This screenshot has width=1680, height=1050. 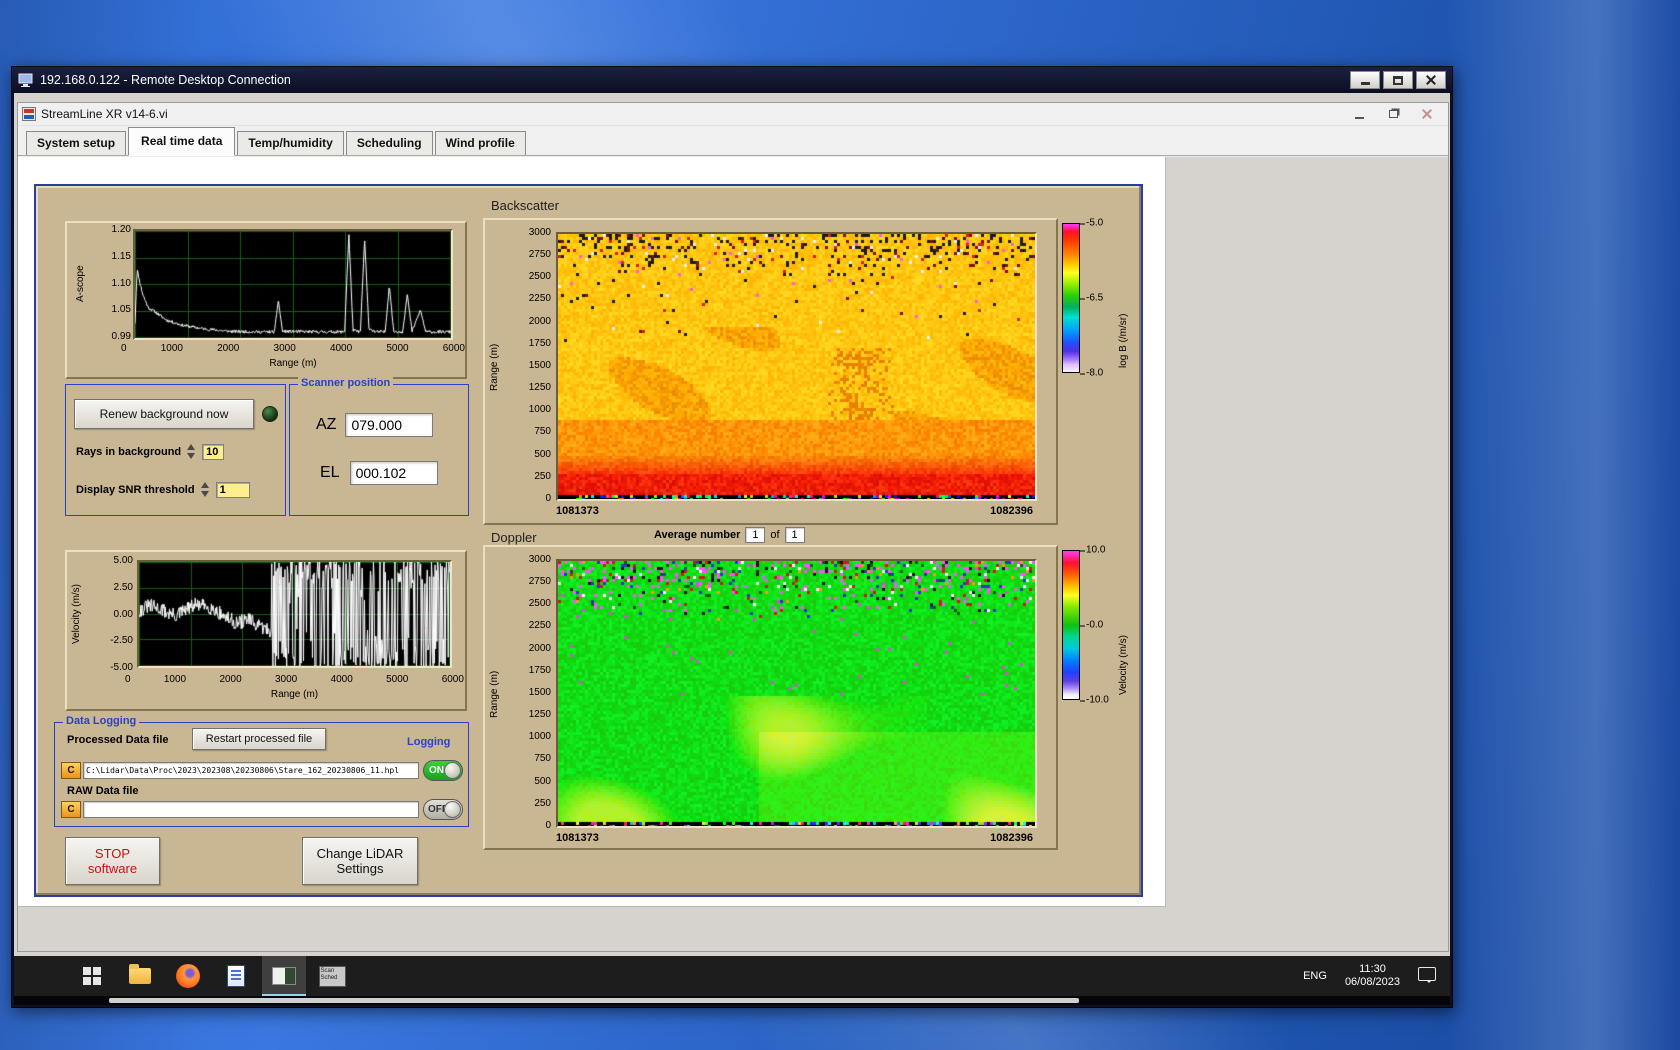 I want to click on average-total-field: 1, so click(x=794, y=535).